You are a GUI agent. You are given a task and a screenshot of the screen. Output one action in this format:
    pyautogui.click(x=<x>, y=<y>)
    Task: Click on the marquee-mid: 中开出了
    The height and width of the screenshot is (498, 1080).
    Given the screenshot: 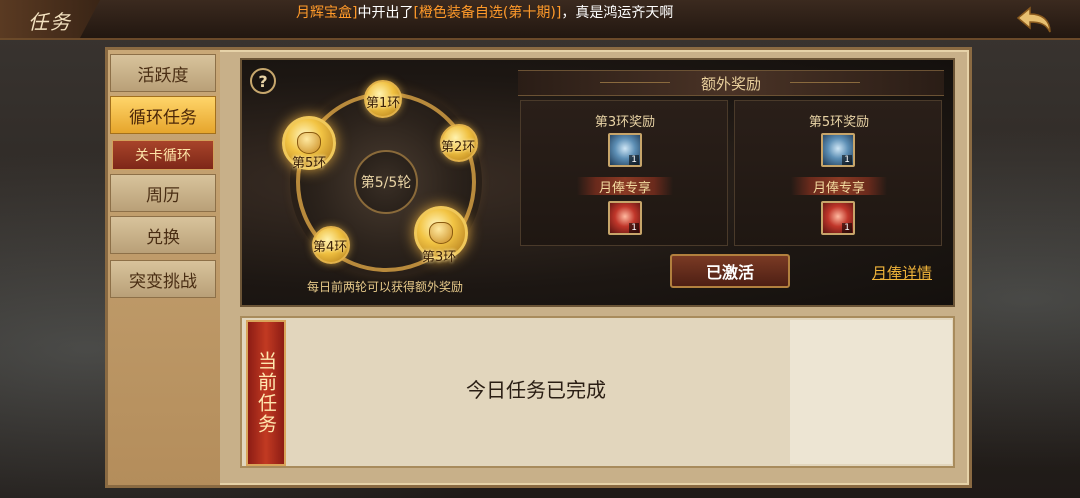 What is the action you would take?
    pyautogui.click(x=385, y=13)
    